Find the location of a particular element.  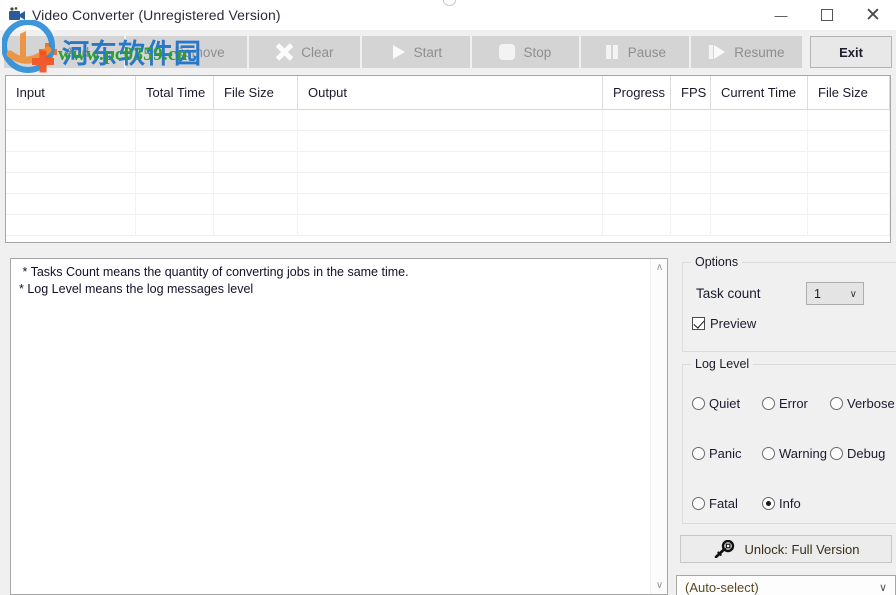

table-header-cell: Current Time is located at coordinates (759, 93).